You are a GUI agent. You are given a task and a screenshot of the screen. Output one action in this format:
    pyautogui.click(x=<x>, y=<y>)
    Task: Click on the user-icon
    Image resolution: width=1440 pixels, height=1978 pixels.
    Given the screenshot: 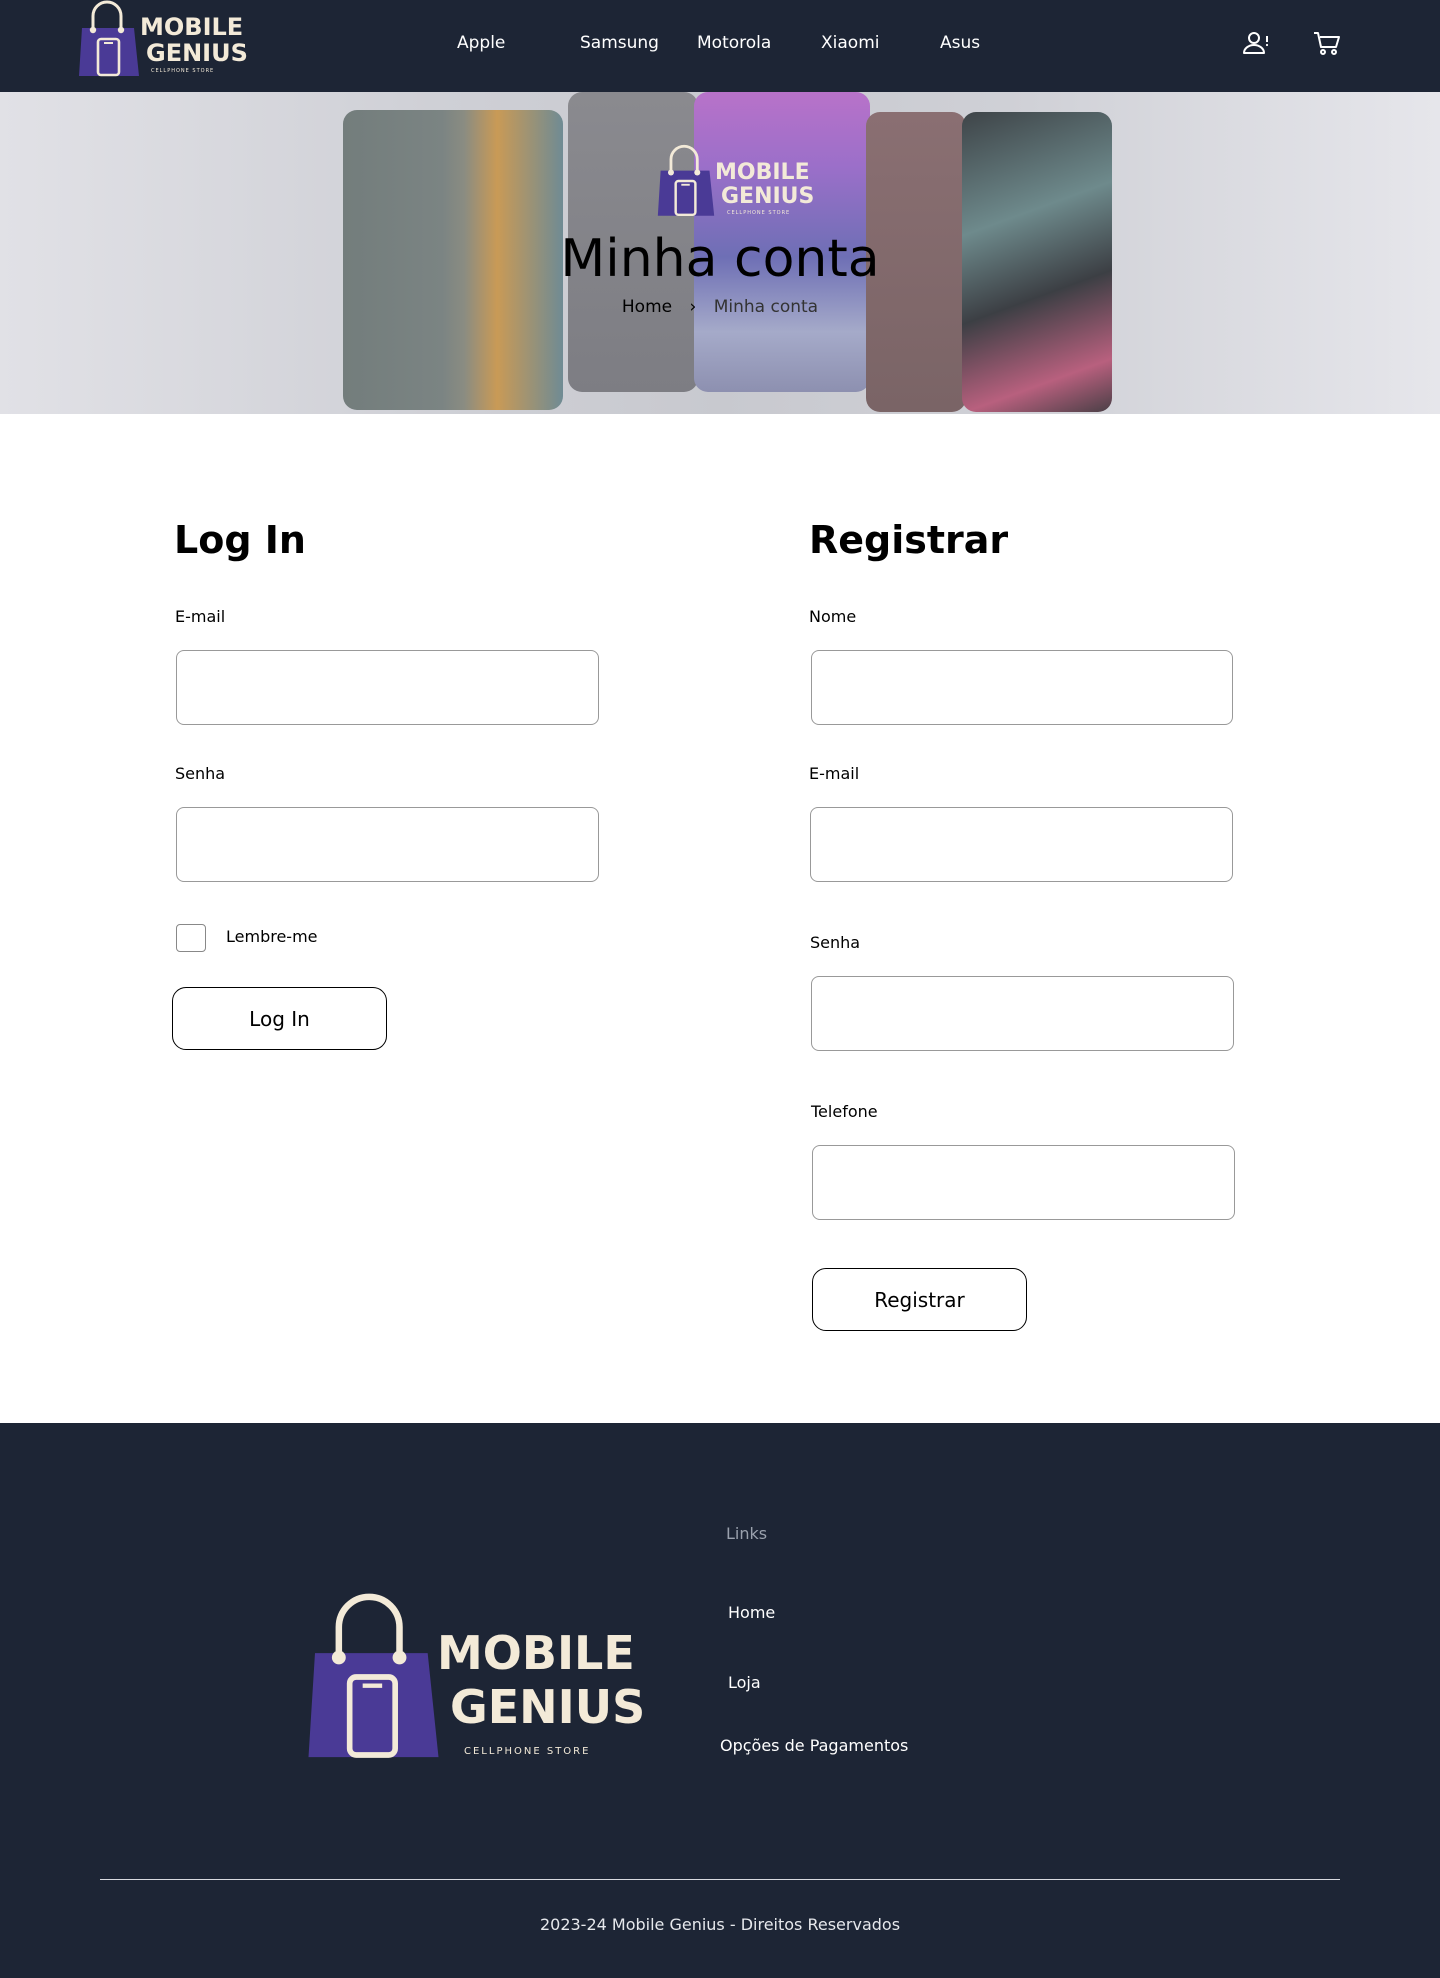 What is the action you would take?
    pyautogui.click(x=1256, y=43)
    